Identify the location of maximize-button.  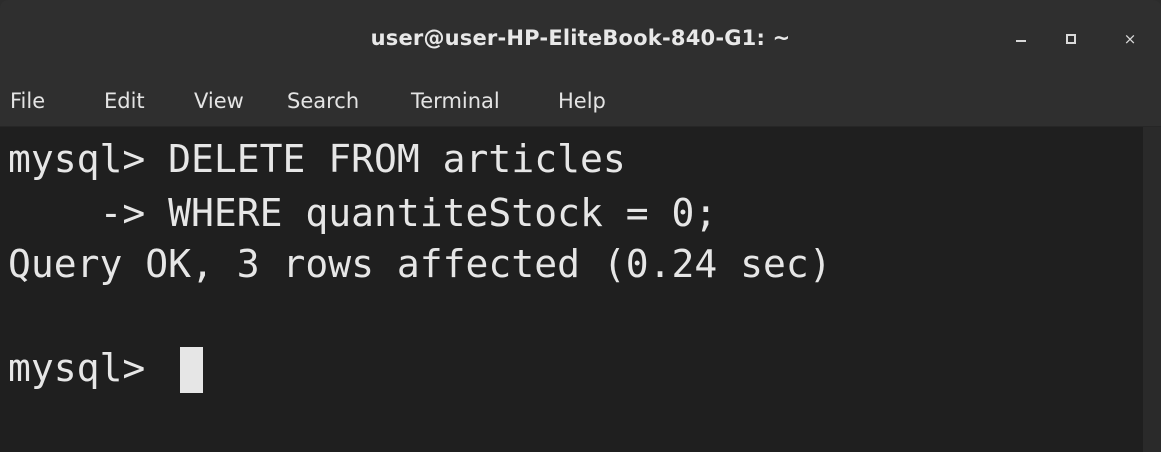
(1071, 39).